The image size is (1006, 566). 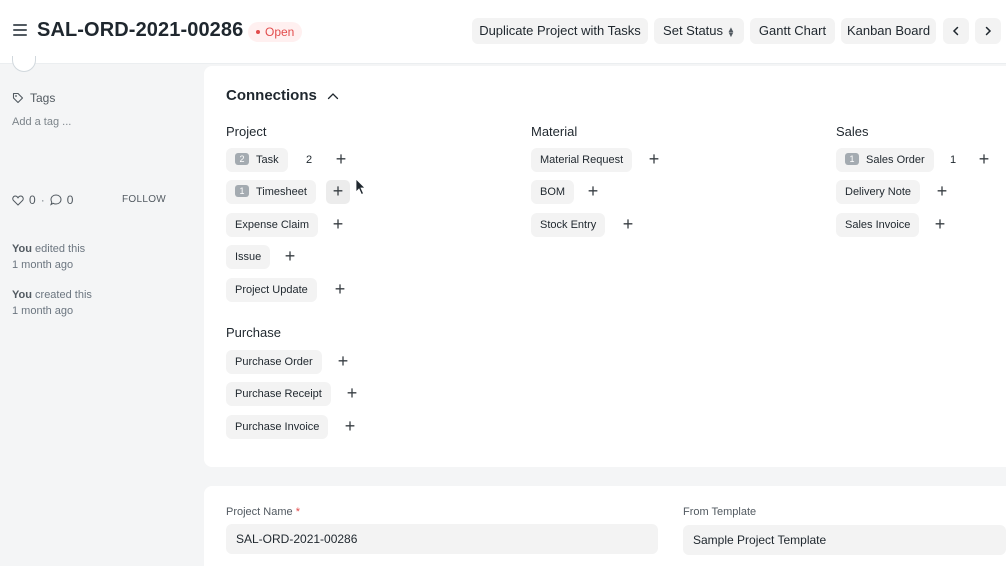 I want to click on page-title: SAL-ORD-2021-00286, so click(x=140, y=30).